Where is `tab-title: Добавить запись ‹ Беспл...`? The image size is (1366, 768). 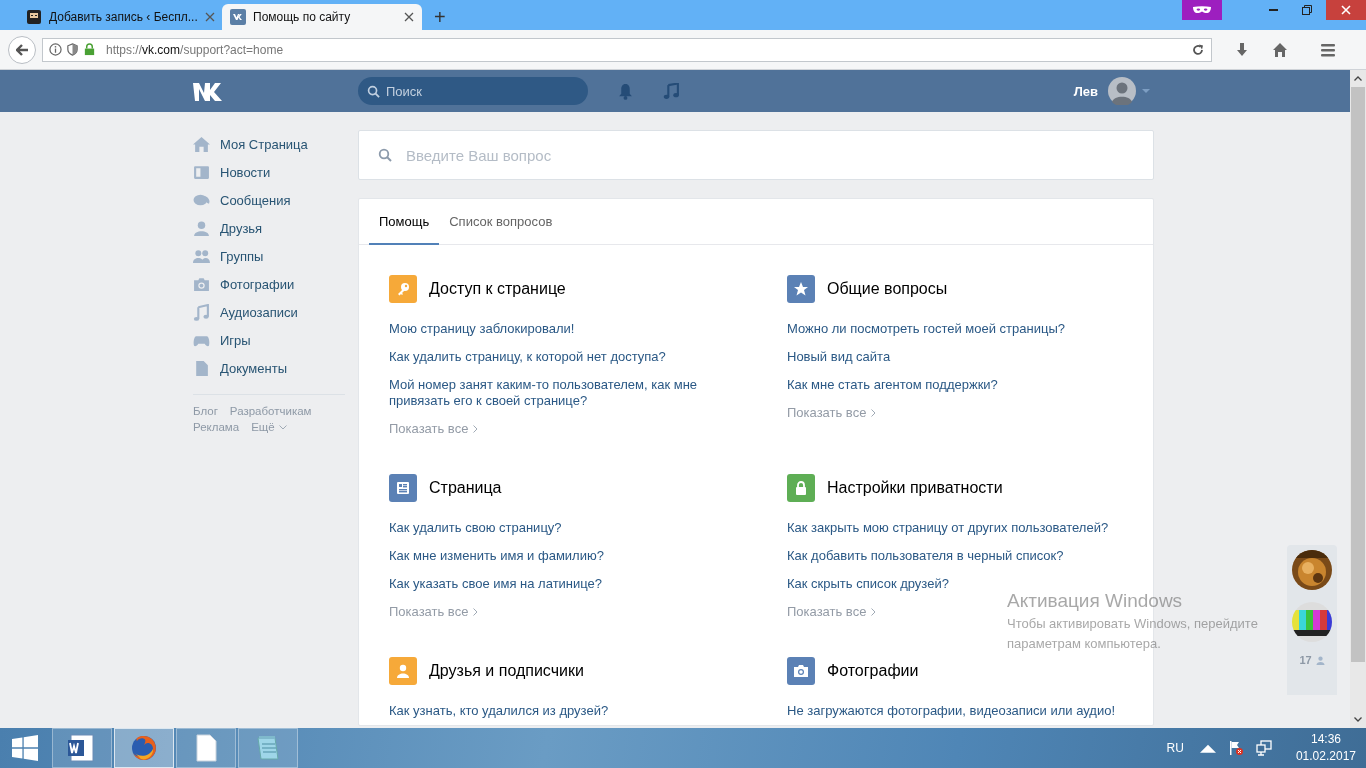
tab-title: Добавить запись ‹ Беспл... is located at coordinates (123, 17).